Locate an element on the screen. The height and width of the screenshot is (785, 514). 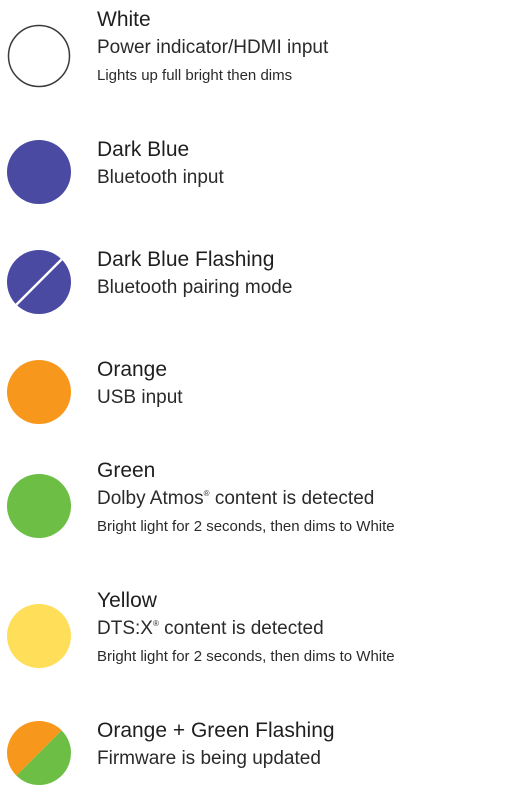
yellow-circle-icon is located at coordinates (39, 636).